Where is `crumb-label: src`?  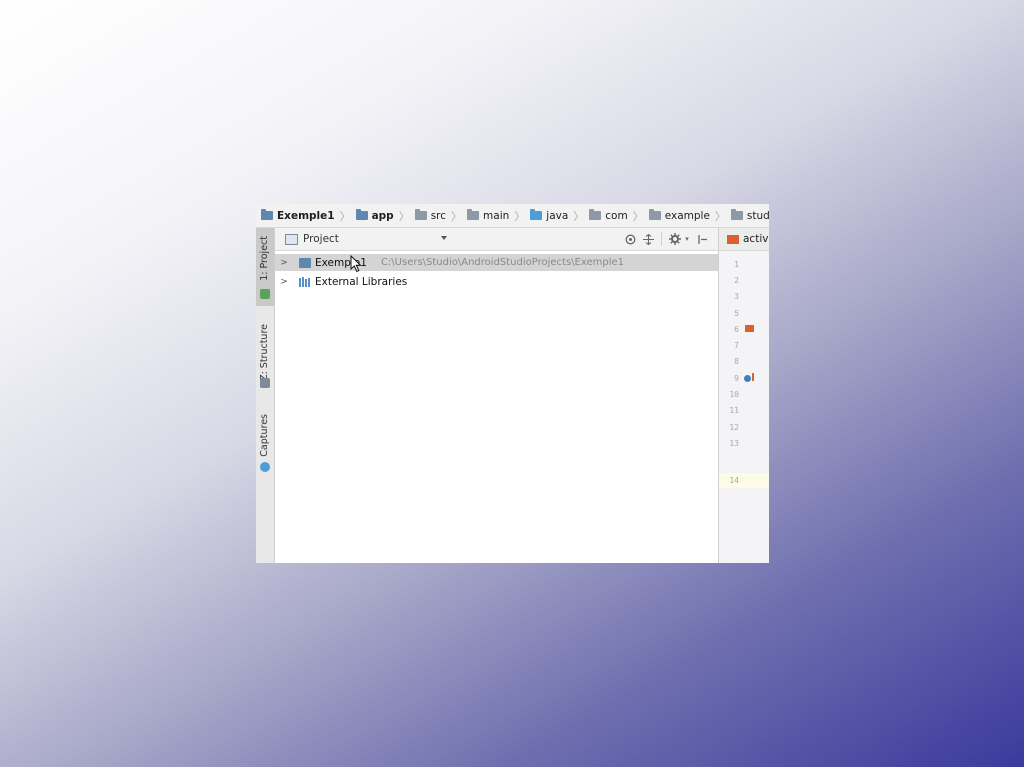 crumb-label: src is located at coordinates (438, 215).